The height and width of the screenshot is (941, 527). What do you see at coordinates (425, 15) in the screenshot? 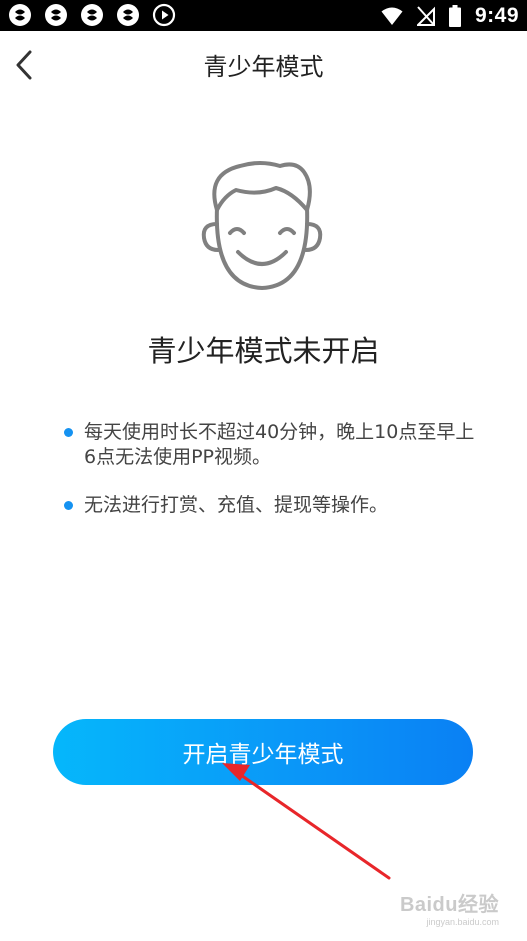
I see `no-signal-icon` at bounding box center [425, 15].